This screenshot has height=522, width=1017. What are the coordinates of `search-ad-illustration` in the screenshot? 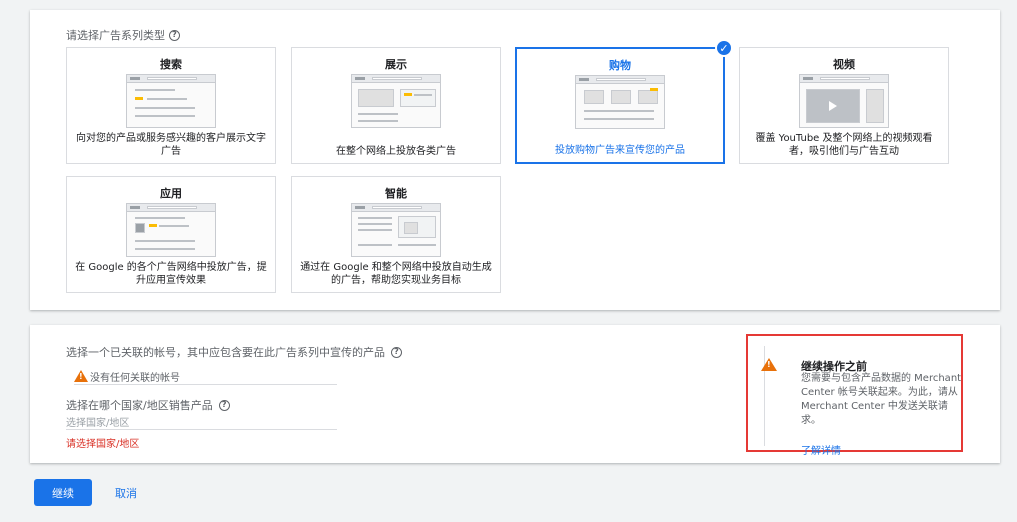 It's located at (171, 101).